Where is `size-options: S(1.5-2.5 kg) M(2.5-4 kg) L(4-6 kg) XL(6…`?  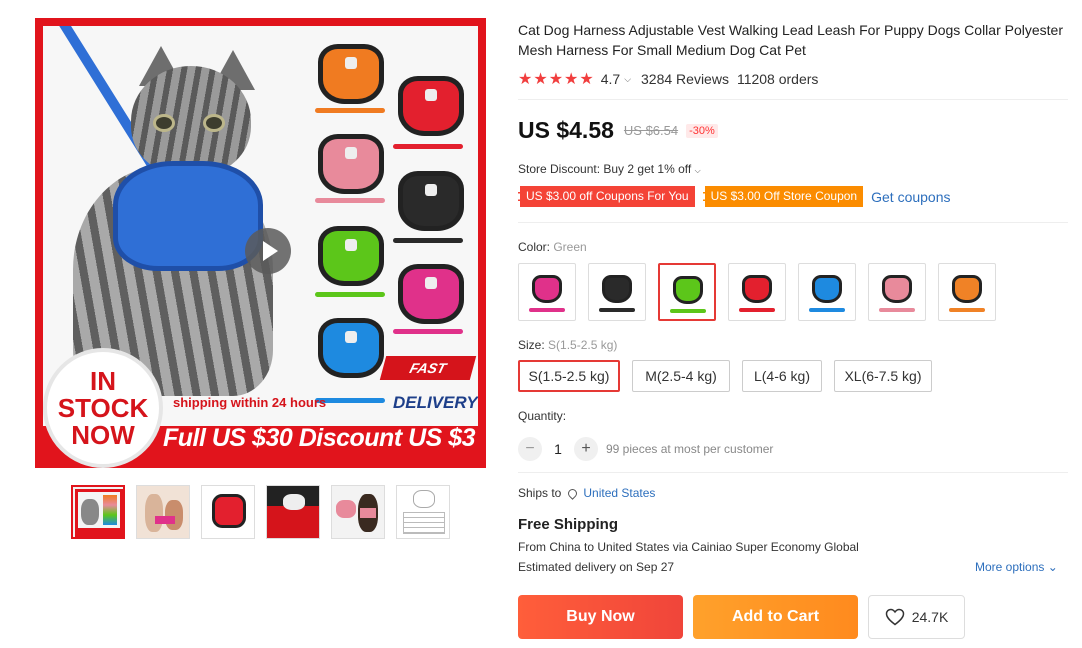 size-options: S(1.5-2.5 kg) M(2.5-4 kg) L(4-6 kg) XL(6… is located at coordinates (725, 376).